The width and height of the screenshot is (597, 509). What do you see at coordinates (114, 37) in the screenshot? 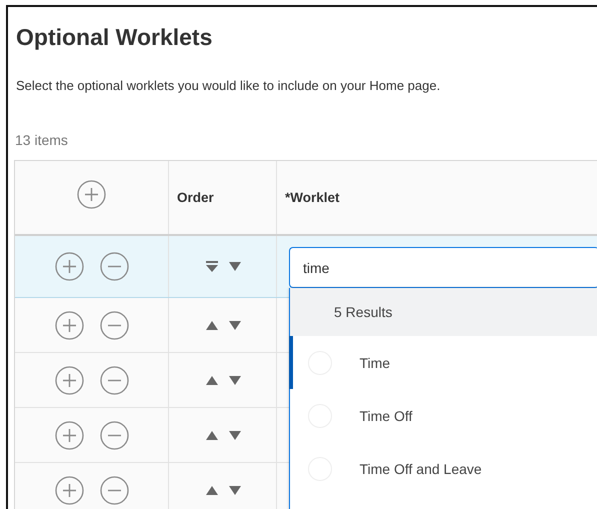
I see `page-title: Optional Worklets` at bounding box center [114, 37].